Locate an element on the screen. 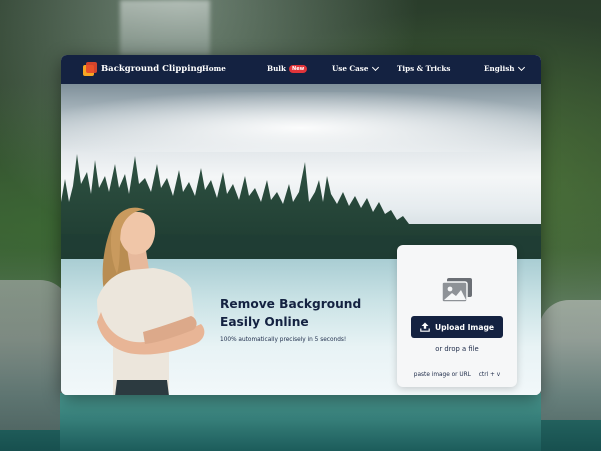 This screenshot has width=601, height=451. new-badge: New is located at coordinates (298, 68).